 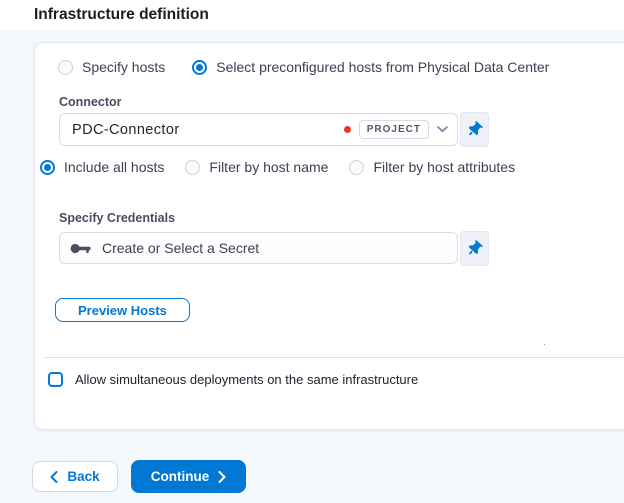 What do you see at coordinates (269, 167) in the screenshot?
I see `radio-filter-by-host-name-label: Filter by host name` at bounding box center [269, 167].